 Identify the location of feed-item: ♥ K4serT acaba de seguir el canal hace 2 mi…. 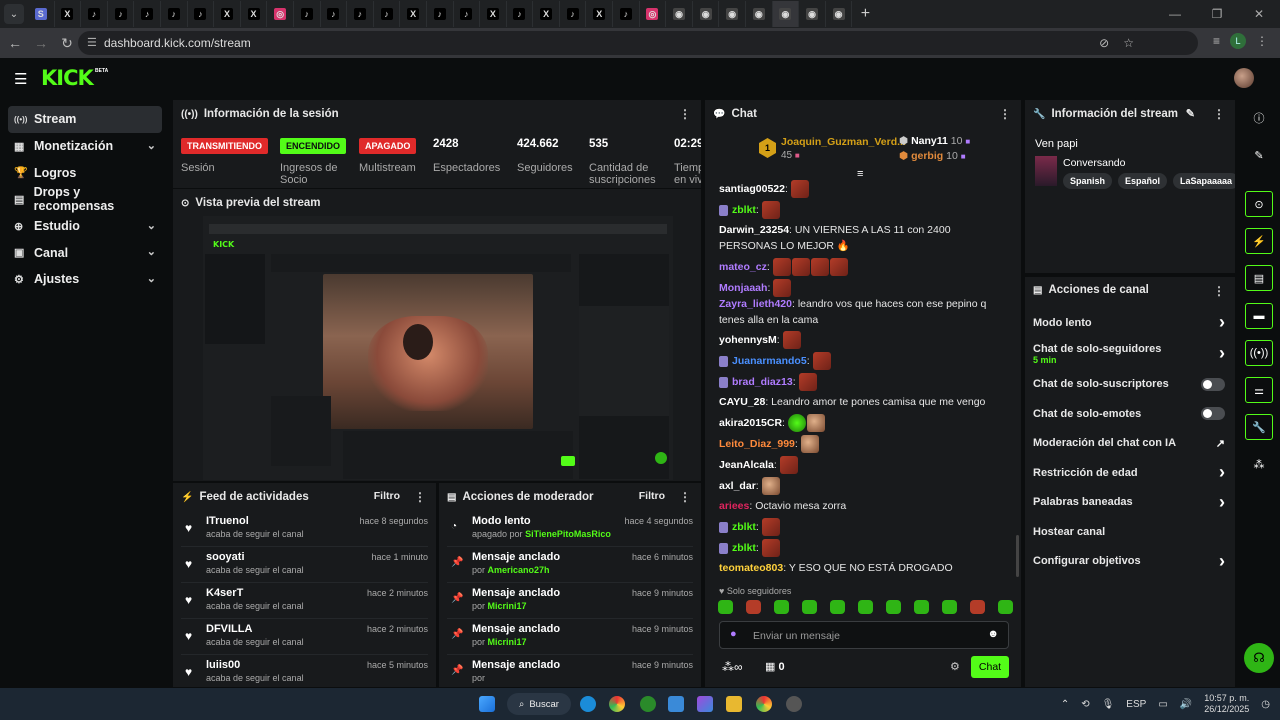
(304, 601).